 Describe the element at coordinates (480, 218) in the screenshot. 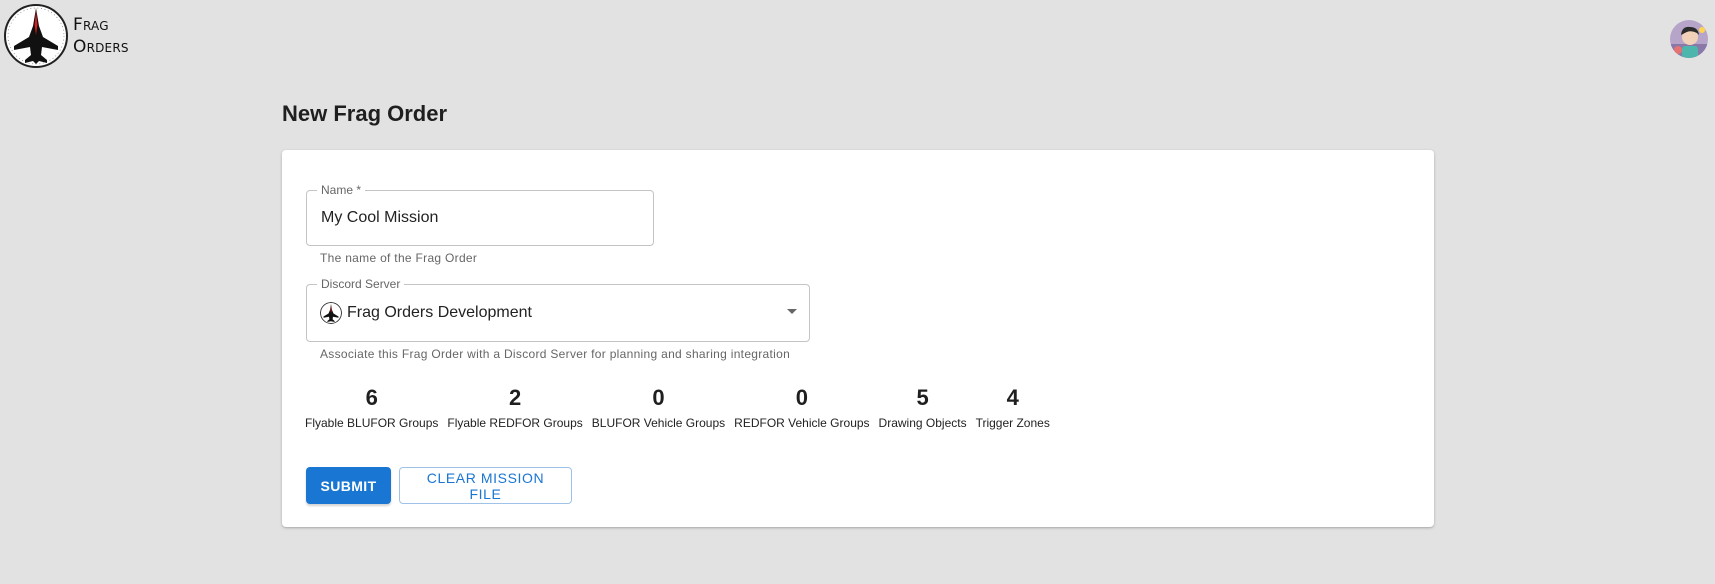

I see `name-input` at that location.